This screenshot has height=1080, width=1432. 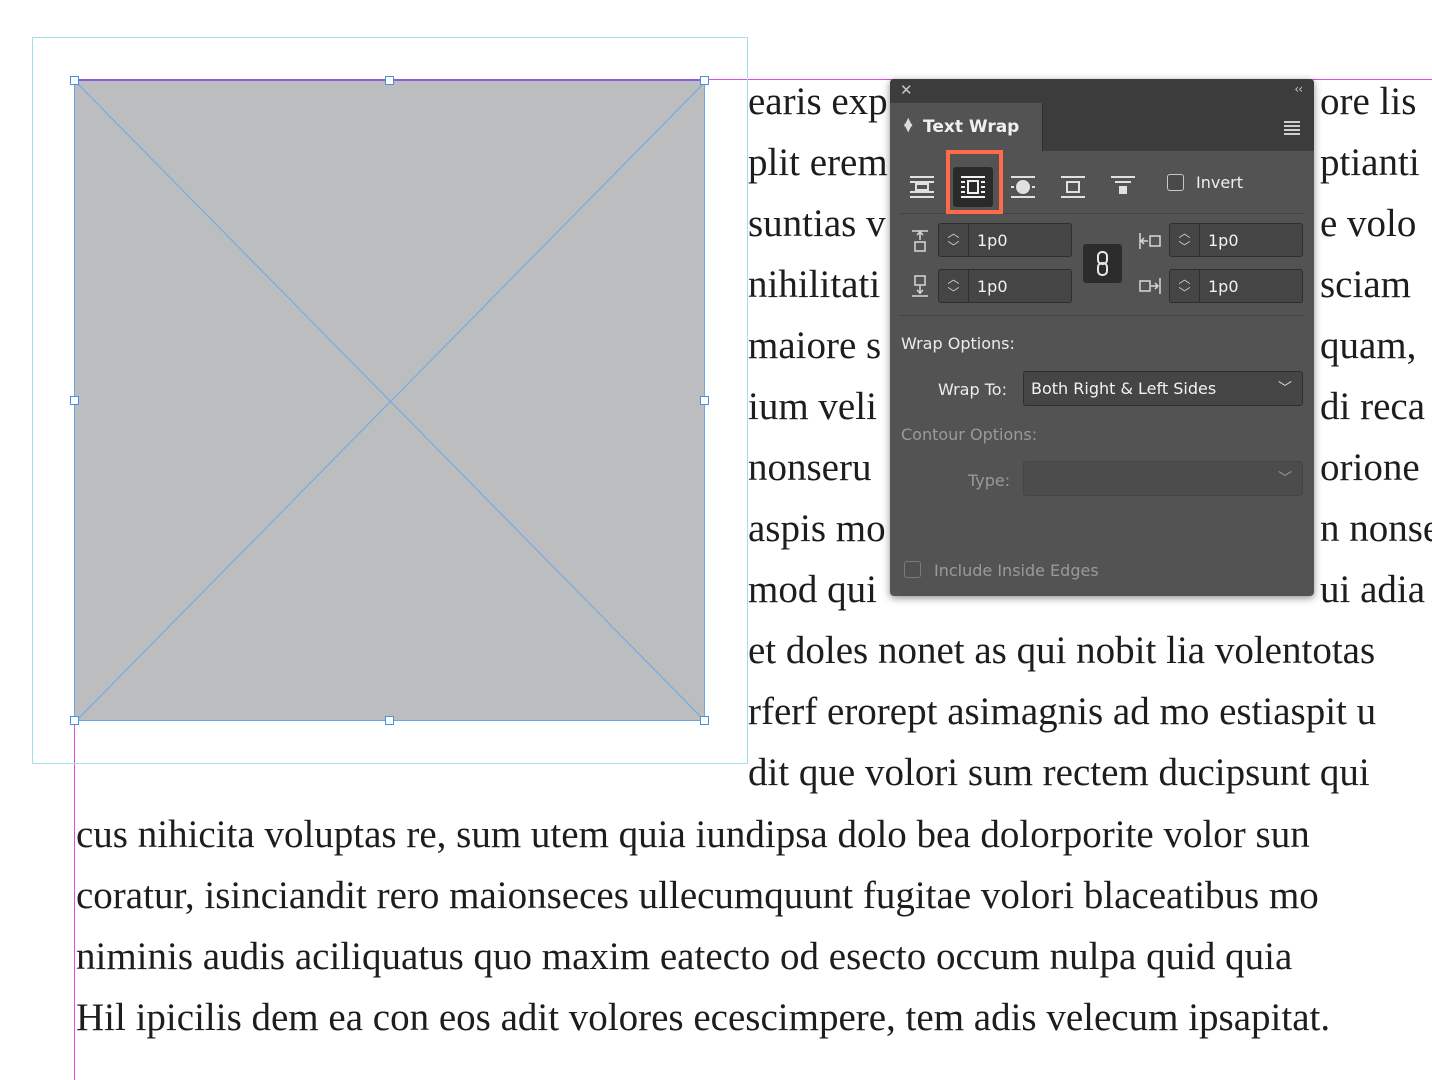 What do you see at coordinates (1175, 182) in the screenshot?
I see `invert-checkbox` at bounding box center [1175, 182].